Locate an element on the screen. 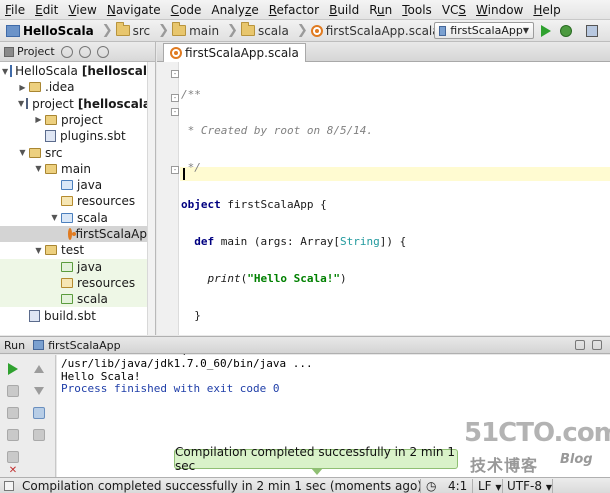  tree-item-helloscala: ▼ HelloScala[helloscala] is located at coordinates (73, 71).